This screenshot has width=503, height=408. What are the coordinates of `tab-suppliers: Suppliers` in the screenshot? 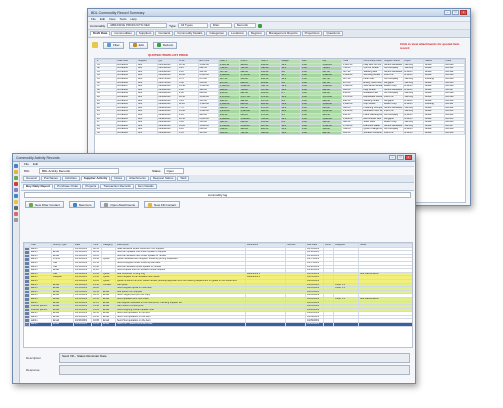 It's located at (145, 33).